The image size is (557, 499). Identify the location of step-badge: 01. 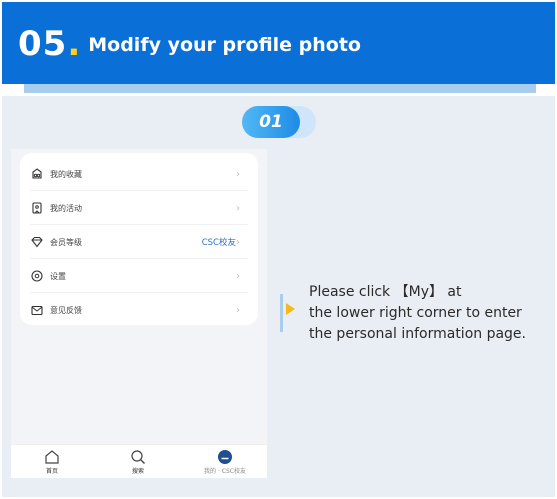
(279, 122).